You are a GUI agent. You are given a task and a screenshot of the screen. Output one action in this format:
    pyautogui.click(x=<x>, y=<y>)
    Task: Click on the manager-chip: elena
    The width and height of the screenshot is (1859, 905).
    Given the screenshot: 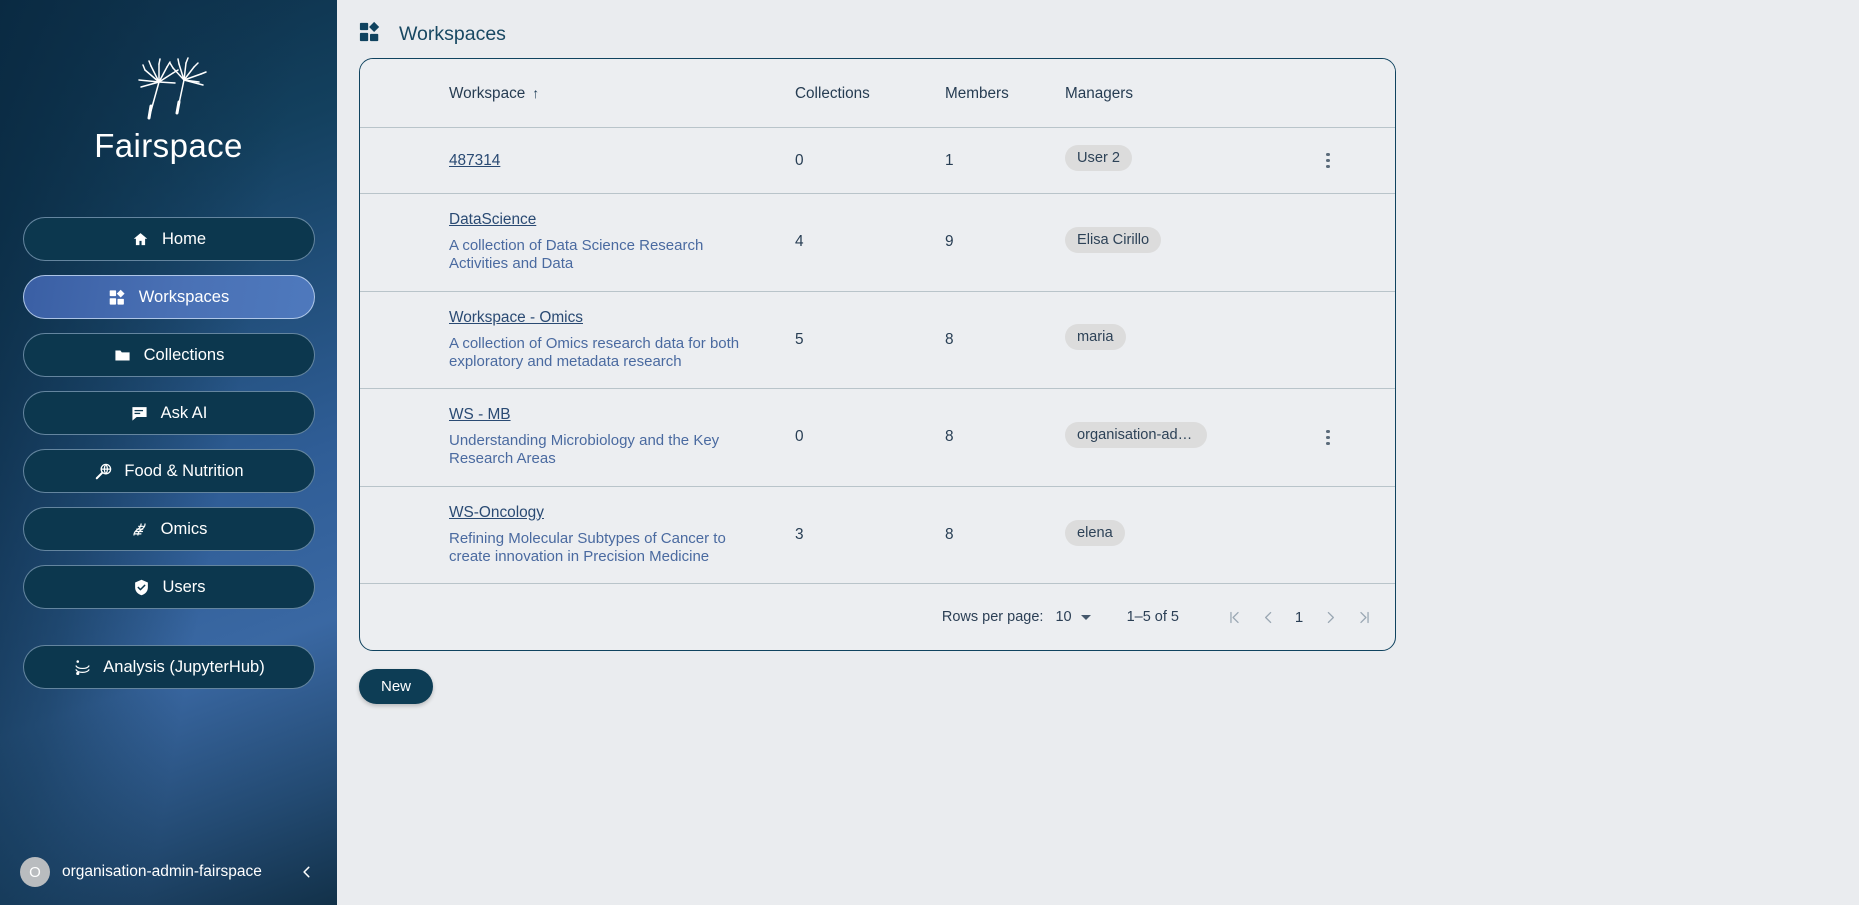 What is the action you would take?
    pyautogui.click(x=1095, y=532)
    